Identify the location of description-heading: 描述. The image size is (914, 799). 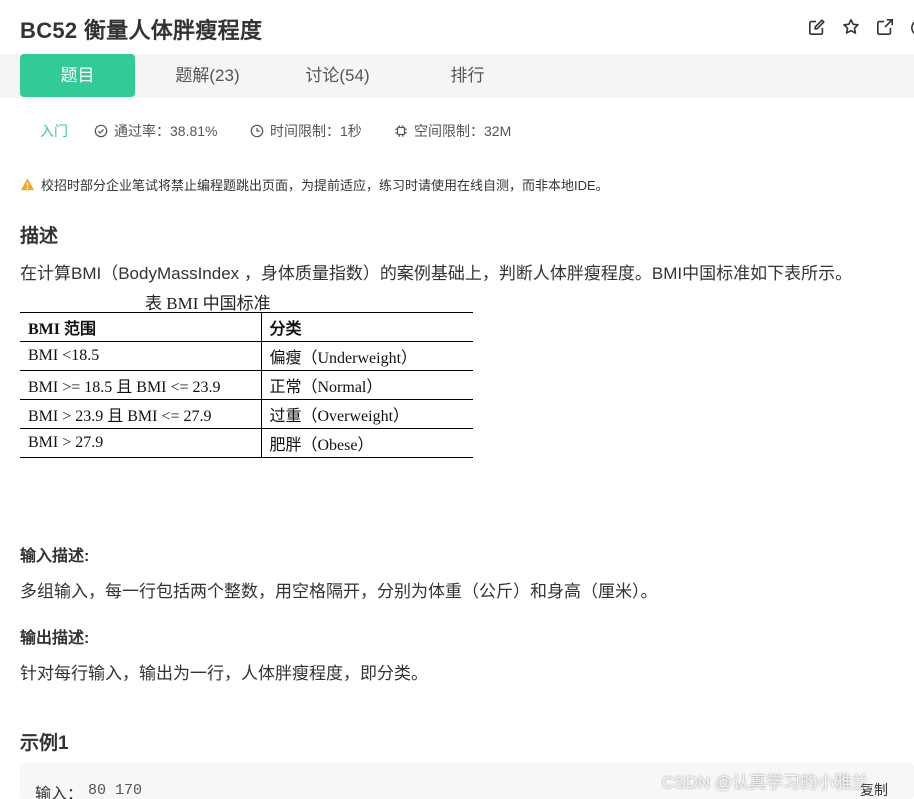
(39, 236).